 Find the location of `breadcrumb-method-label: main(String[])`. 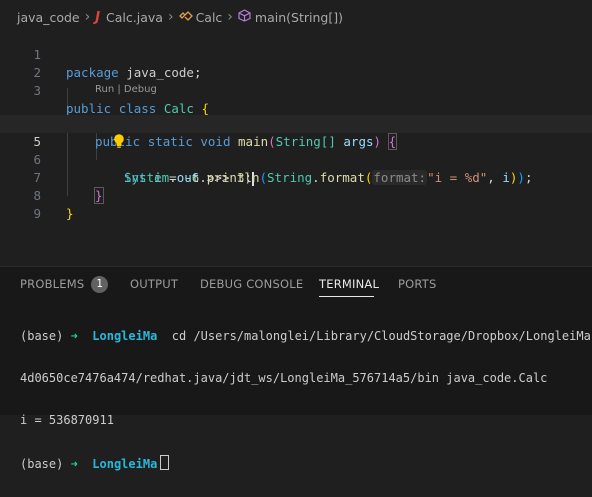

breadcrumb-method-label: main(String[]) is located at coordinates (298, 17).